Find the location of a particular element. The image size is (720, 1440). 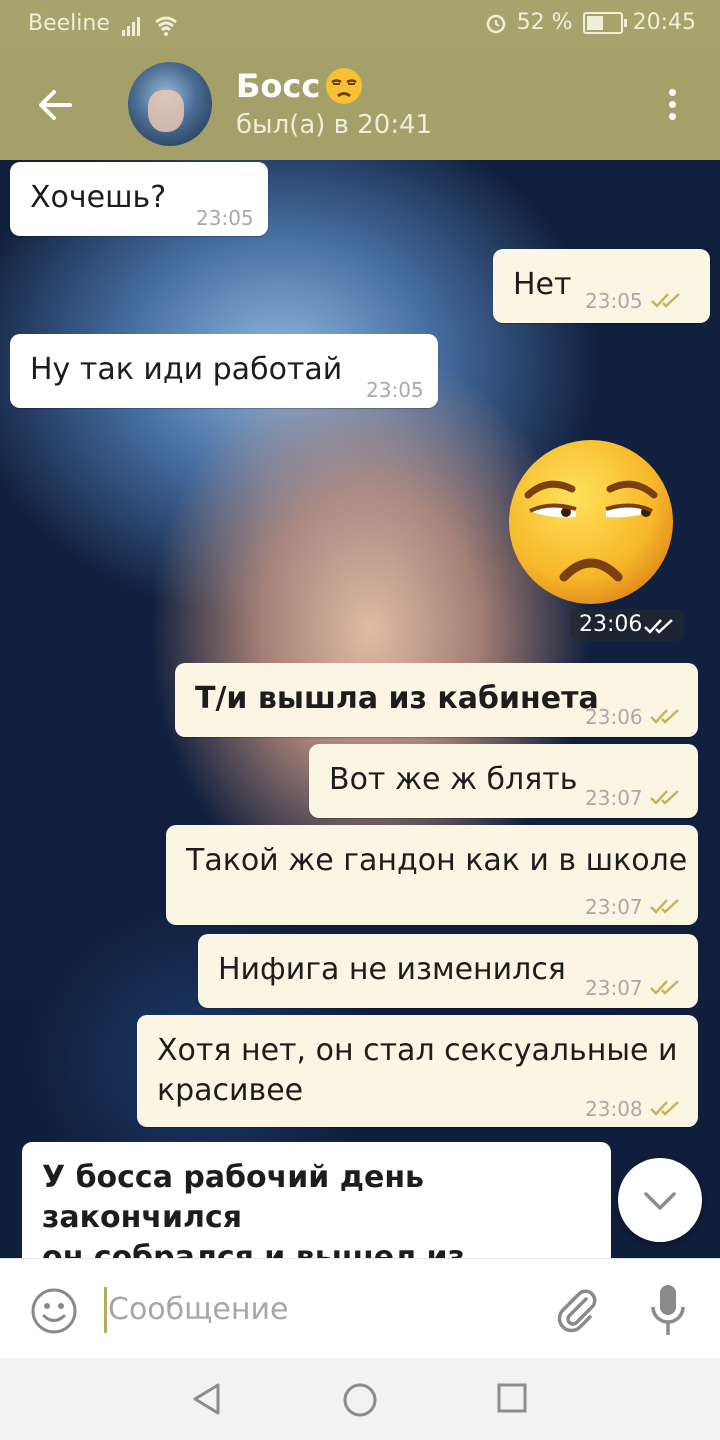

message-line: красивее is located at coordinates (230, 1090).